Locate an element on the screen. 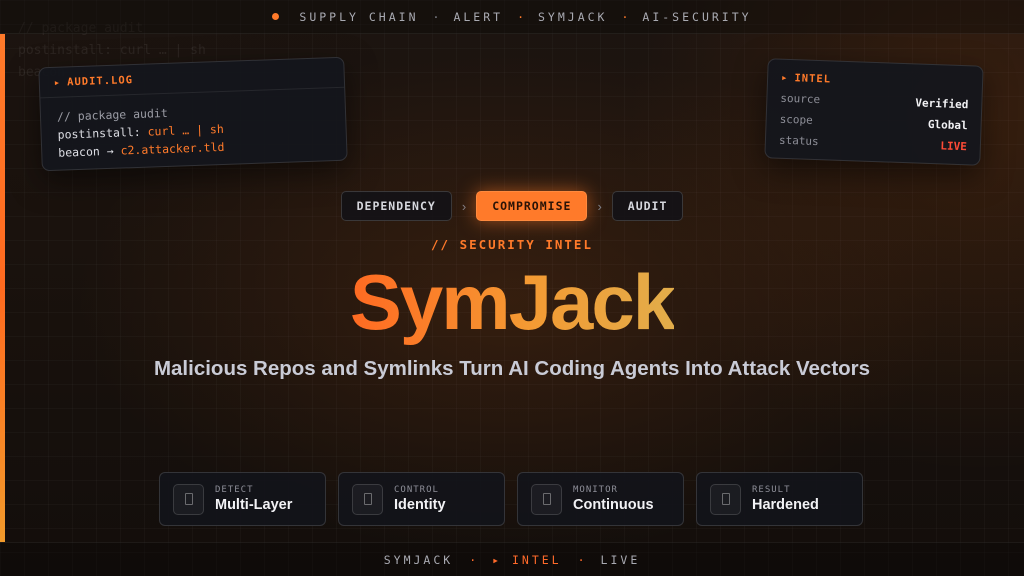  tile-control: CONTROL Identity is located at coordinates (421, 499).